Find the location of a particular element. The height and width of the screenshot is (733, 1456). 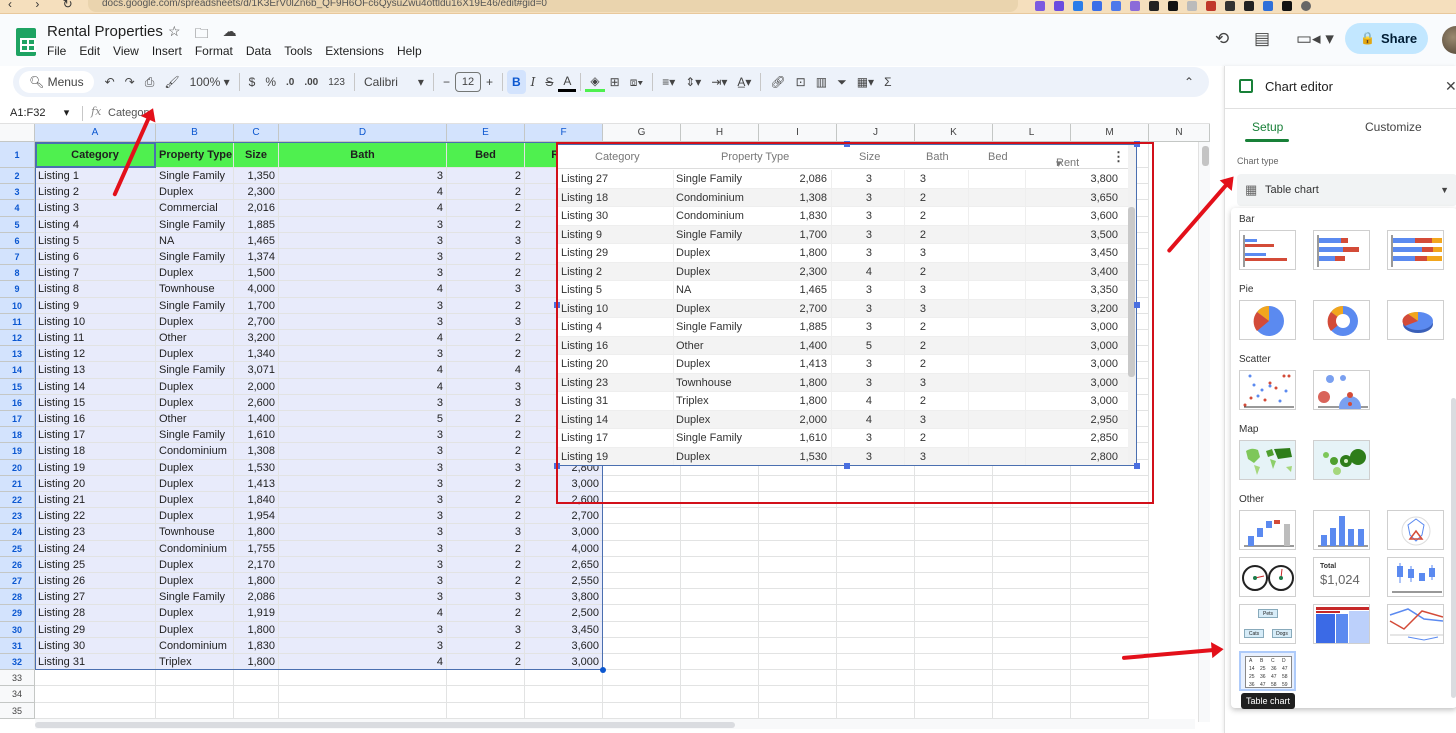

table-cell: 5 is located at coordinates (363, 419).